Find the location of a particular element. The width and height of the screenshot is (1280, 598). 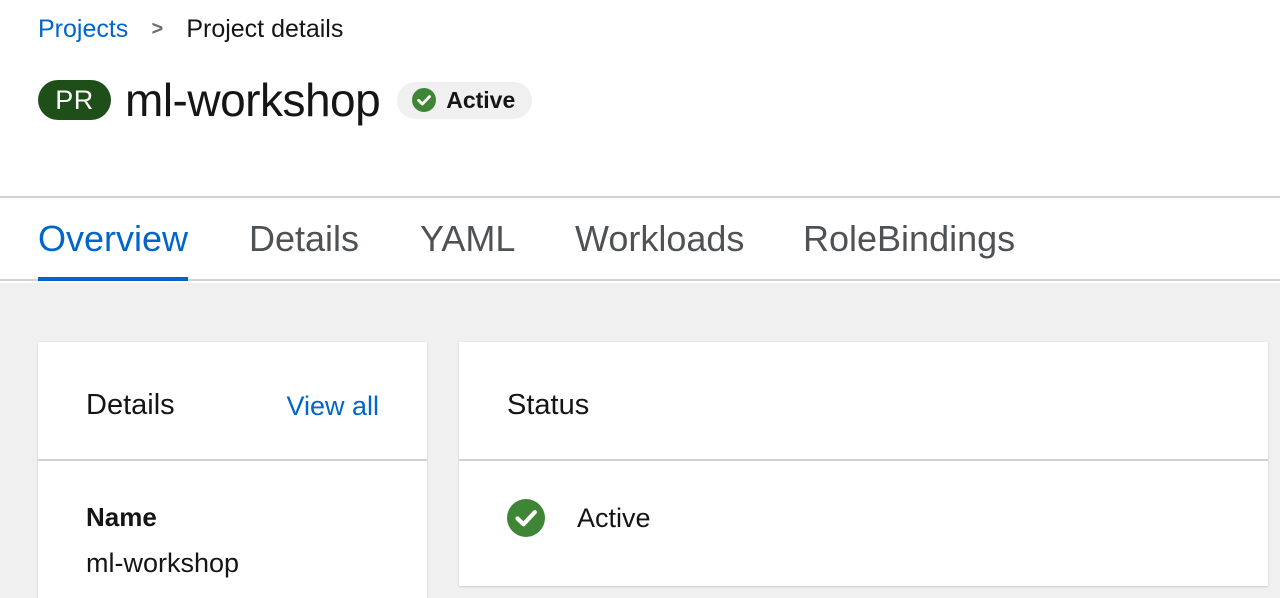

tab-yaml: YAML is located at coordinates (467, 238).